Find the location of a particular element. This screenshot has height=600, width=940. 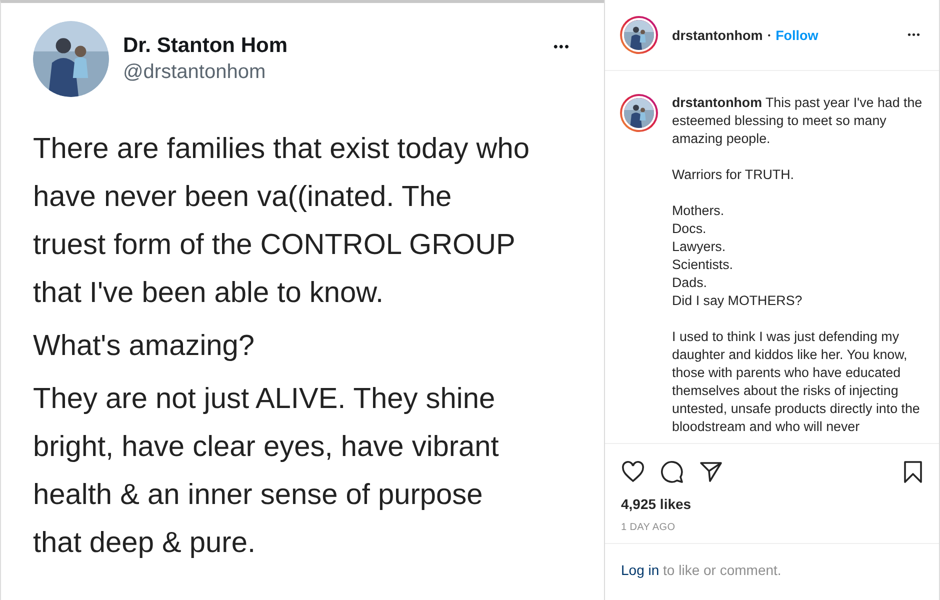

tweet-text: What's amazing? is located at coordinates (144, 346).